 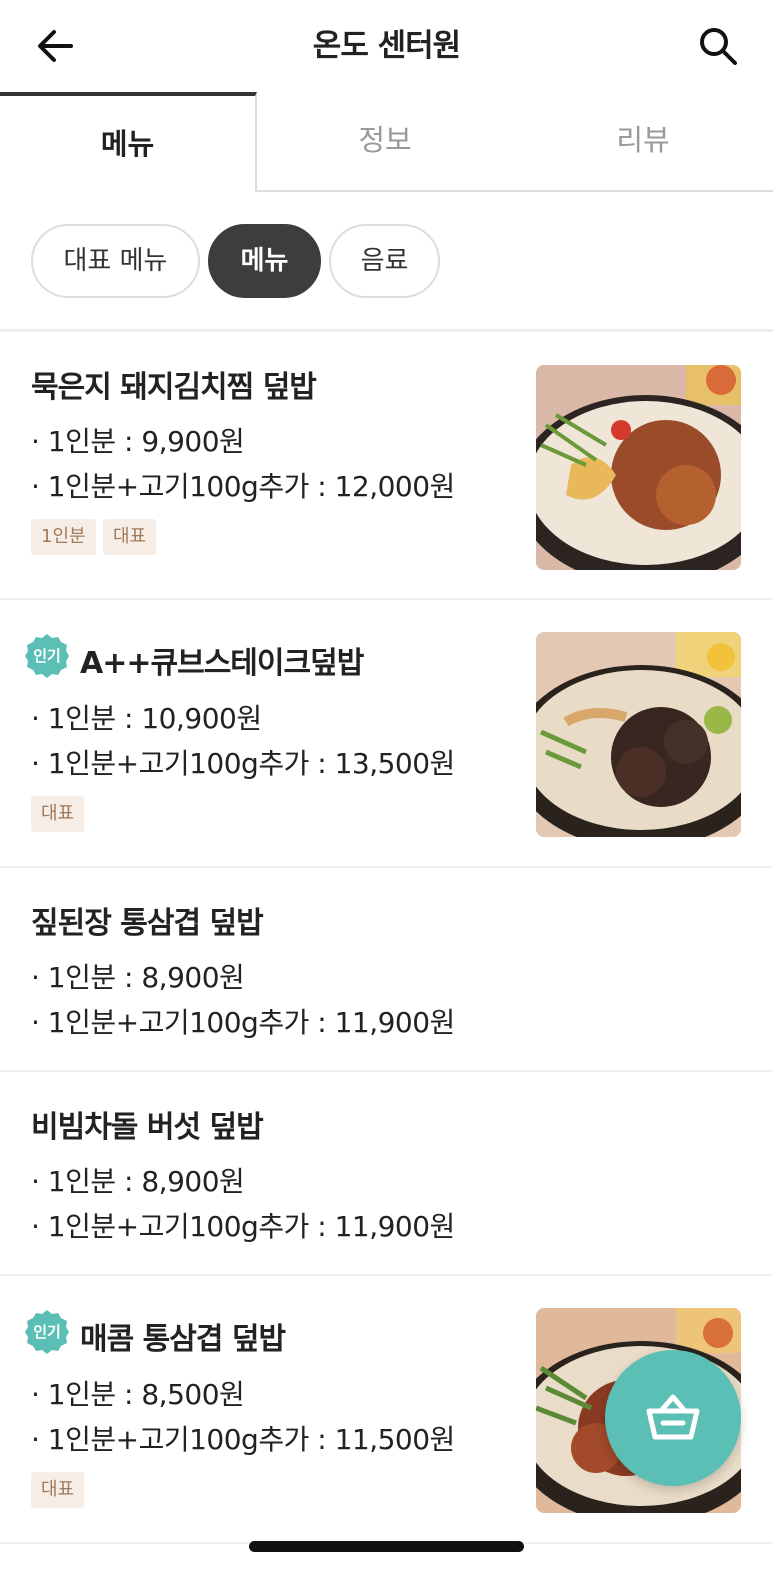 I want to click on menu-item-name: 묵은지 돼지김치찜 덮밥, so click(x=174, y=387).